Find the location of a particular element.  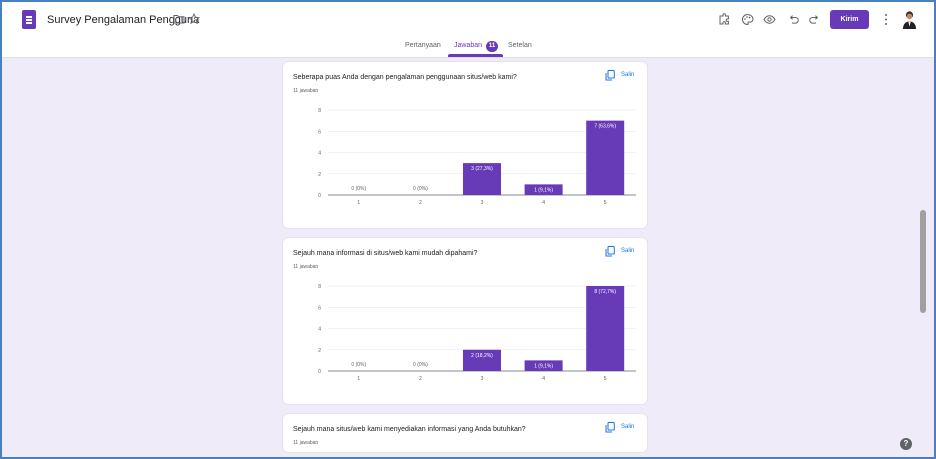

top-bar: Survey Pengalaman Pengguna Kirim is located at coordinates (468, 20).